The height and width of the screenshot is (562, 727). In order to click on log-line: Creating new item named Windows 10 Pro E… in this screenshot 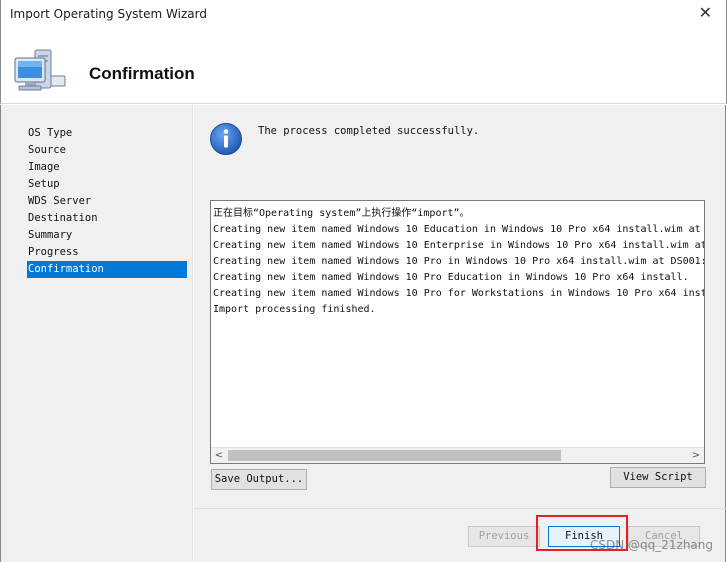, I will do `click(451, 277)`.